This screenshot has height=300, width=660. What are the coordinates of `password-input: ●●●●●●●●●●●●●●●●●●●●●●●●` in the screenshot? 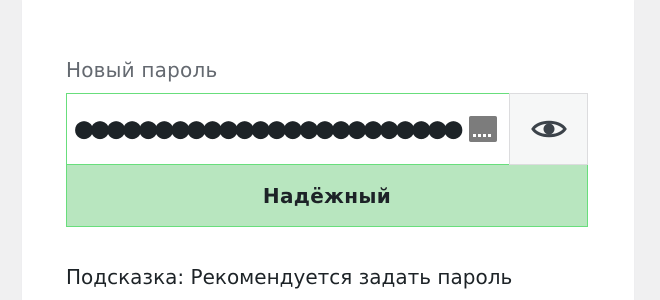 It's located at (270, 129).